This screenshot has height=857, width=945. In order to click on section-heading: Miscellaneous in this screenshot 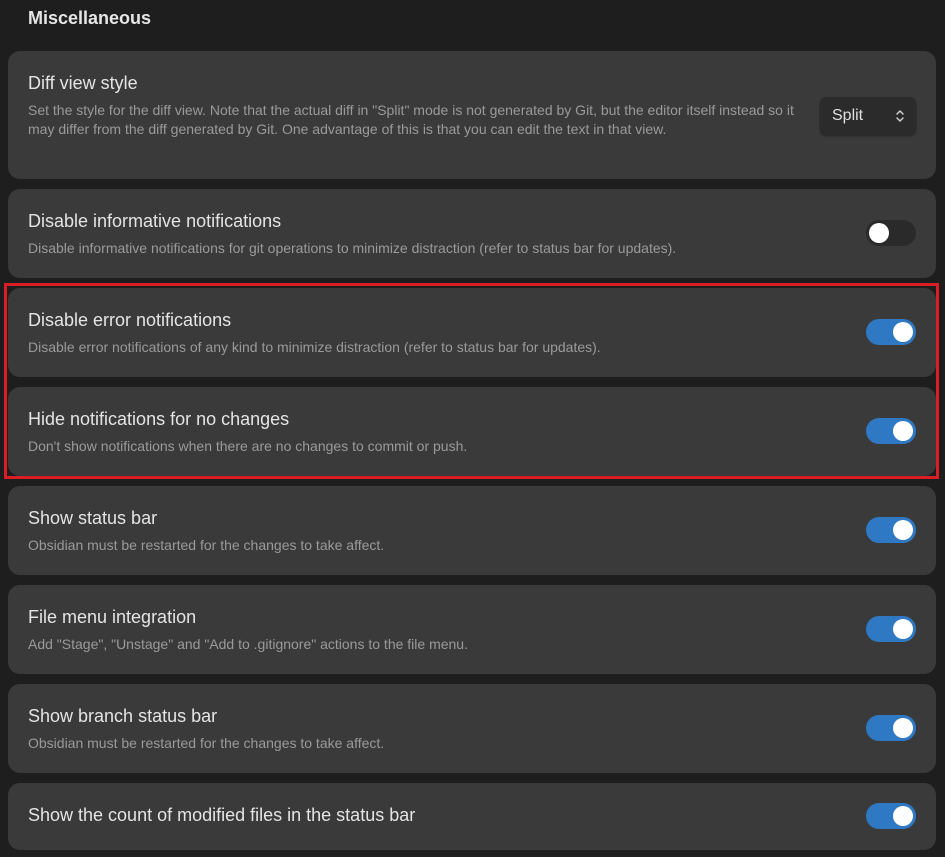, I will do `click(90, 18)`.